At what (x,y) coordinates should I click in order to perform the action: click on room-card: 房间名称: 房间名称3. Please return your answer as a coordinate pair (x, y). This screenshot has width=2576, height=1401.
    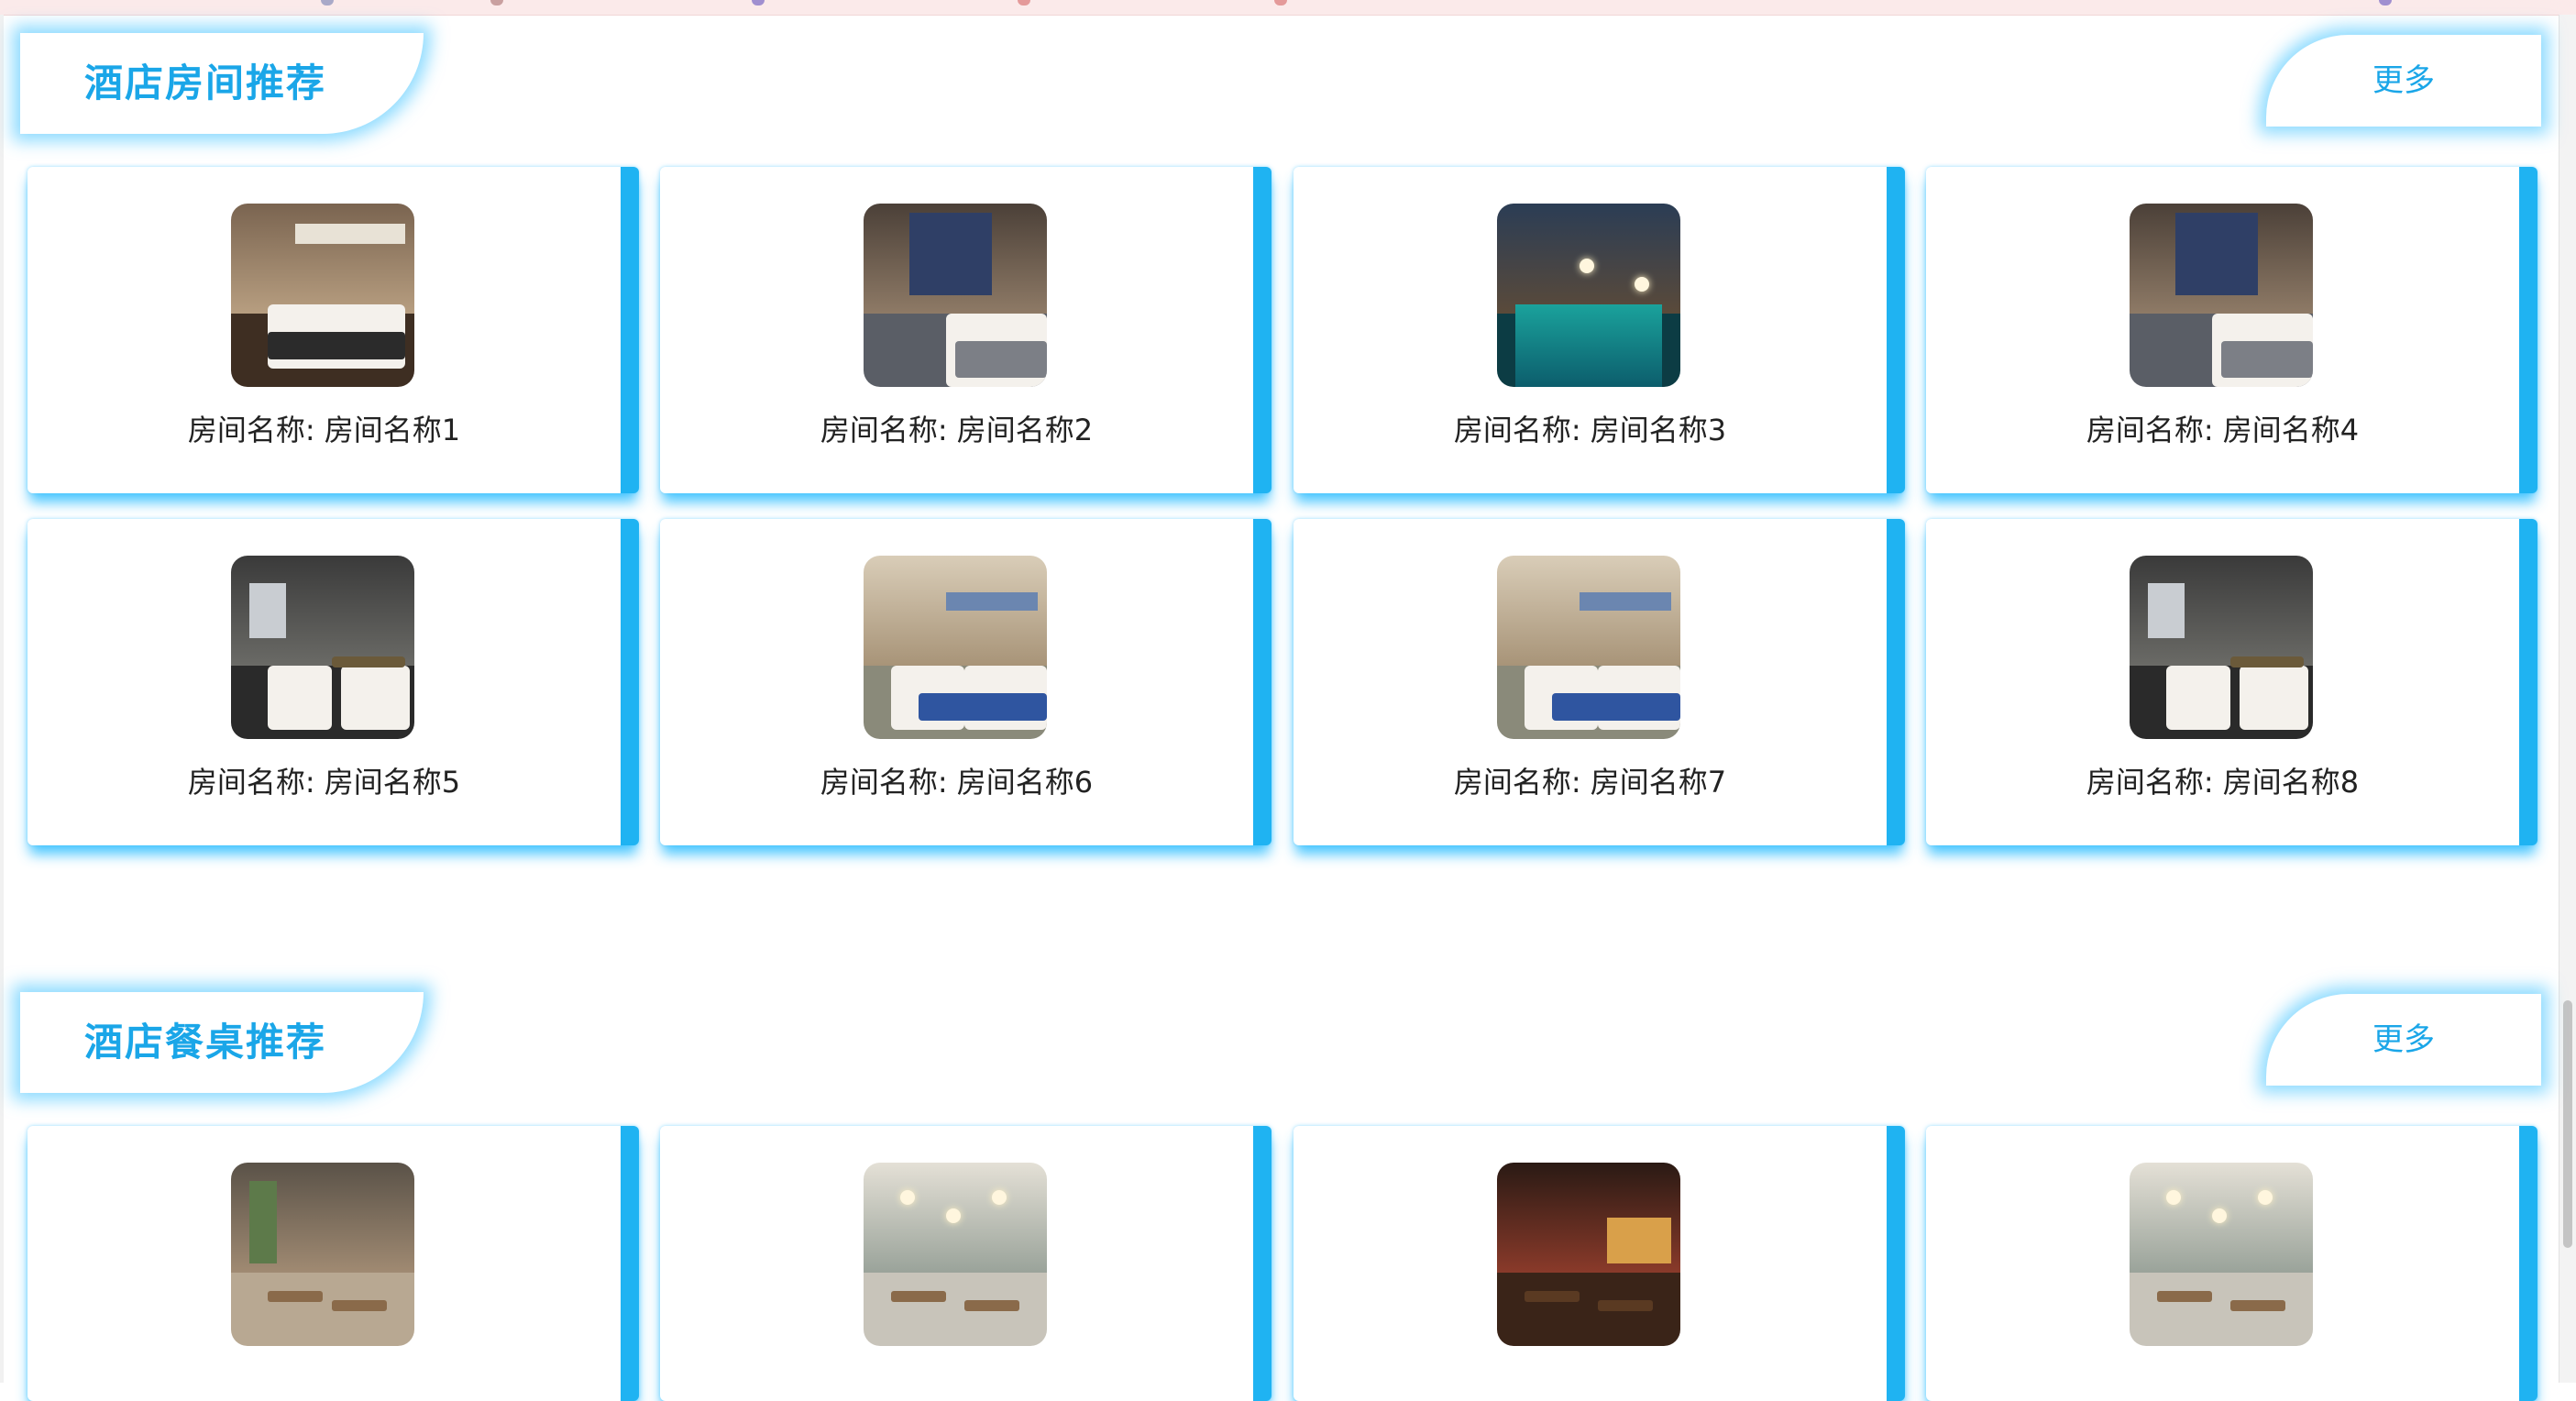
    Looking at the image, I should click on (1599, 330).